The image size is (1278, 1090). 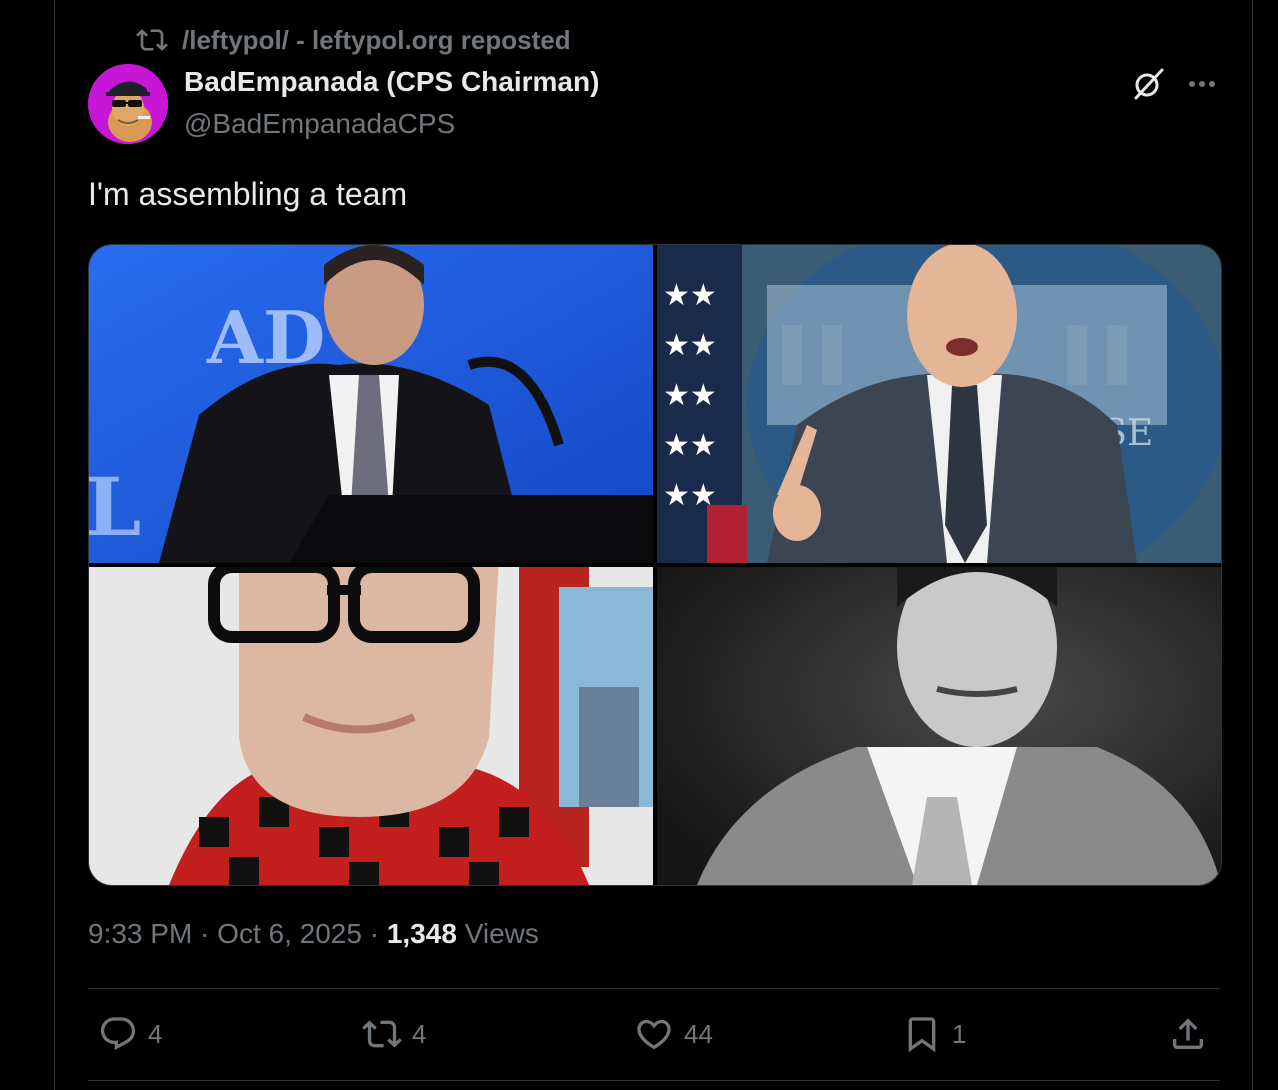 What do you see at coordinates (501, 933) in the screenshot?
I see `views-label: Views` at bounding box center [501, 933].